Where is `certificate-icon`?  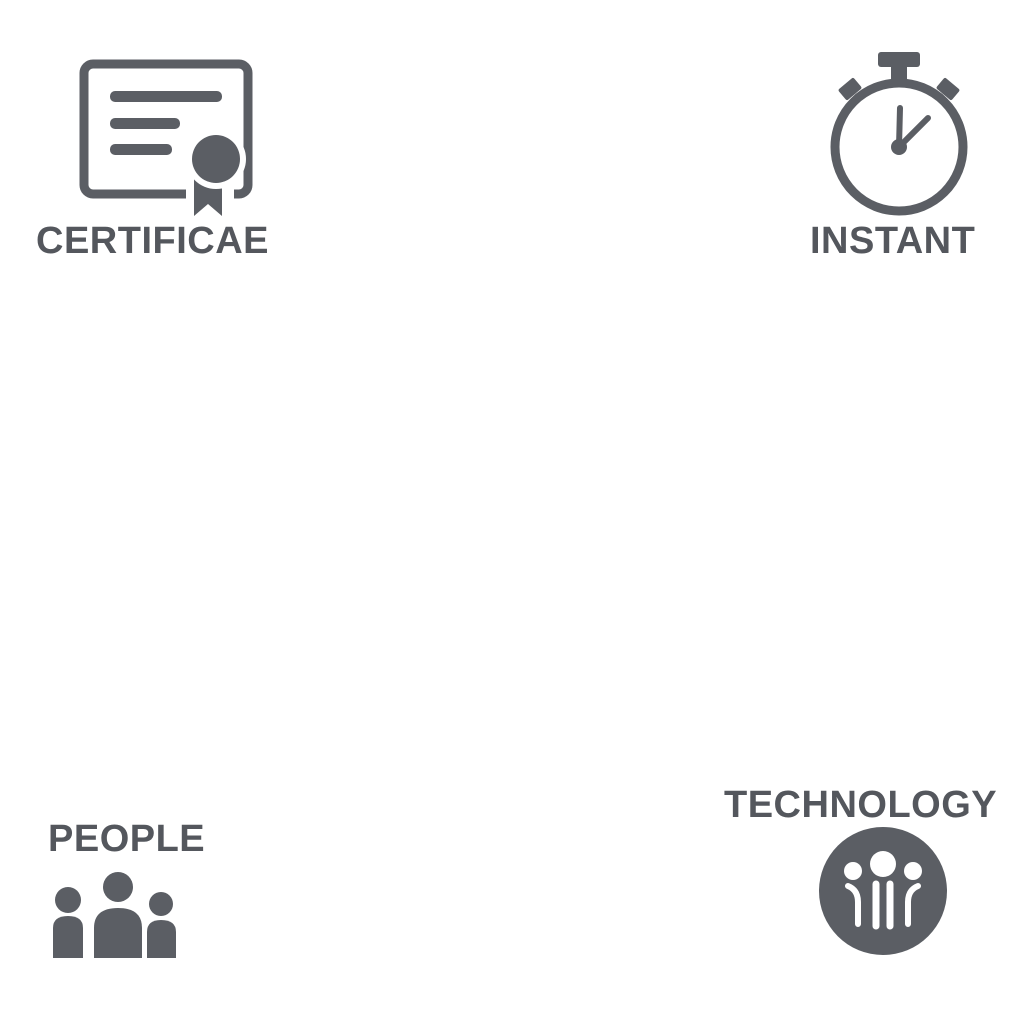
certificate-icon is located at coordinates (168, 138).